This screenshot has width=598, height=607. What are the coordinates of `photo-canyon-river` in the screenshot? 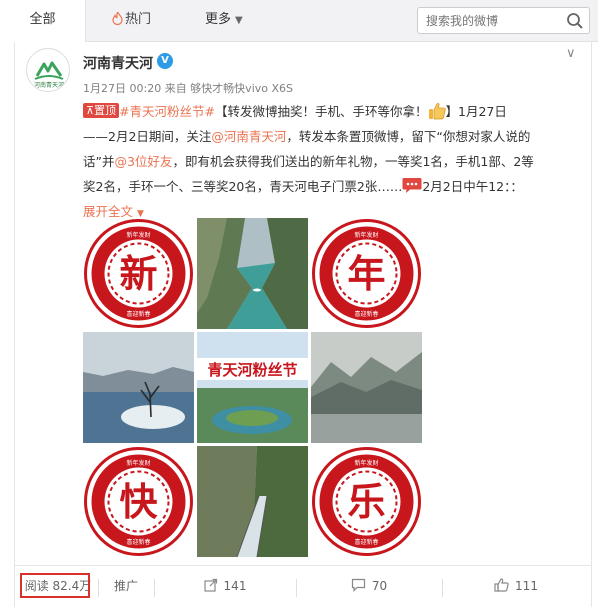 It's located at (252, 273).